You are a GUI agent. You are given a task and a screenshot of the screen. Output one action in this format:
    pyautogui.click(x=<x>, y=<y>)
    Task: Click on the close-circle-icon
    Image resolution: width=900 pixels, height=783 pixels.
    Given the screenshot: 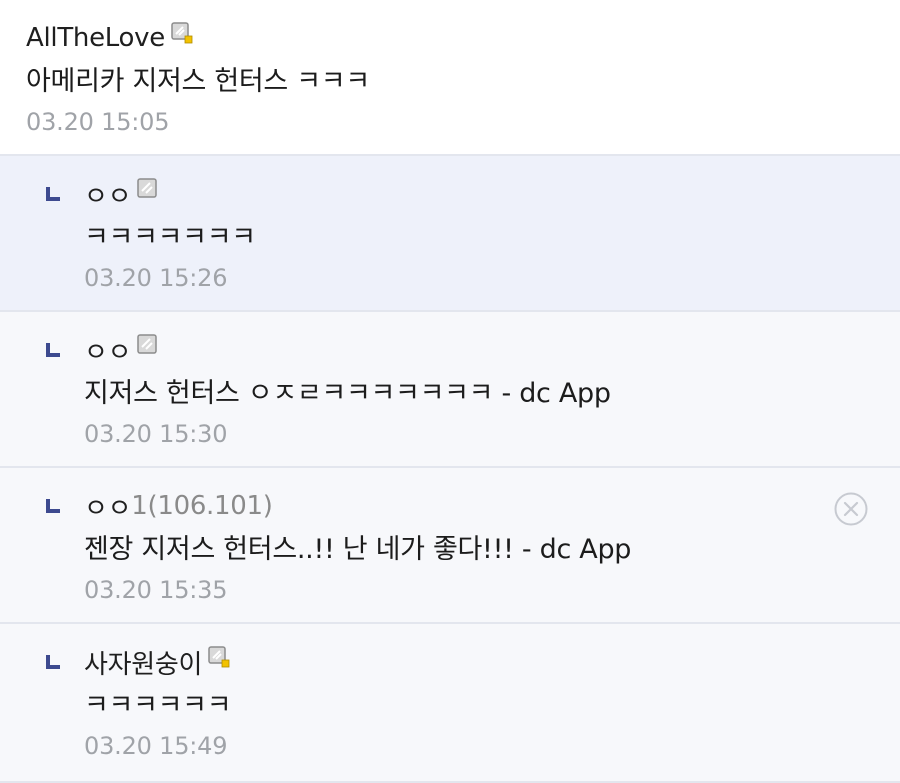 What is the action you would take?
    pyautogui.click(x=851, y=509)
    